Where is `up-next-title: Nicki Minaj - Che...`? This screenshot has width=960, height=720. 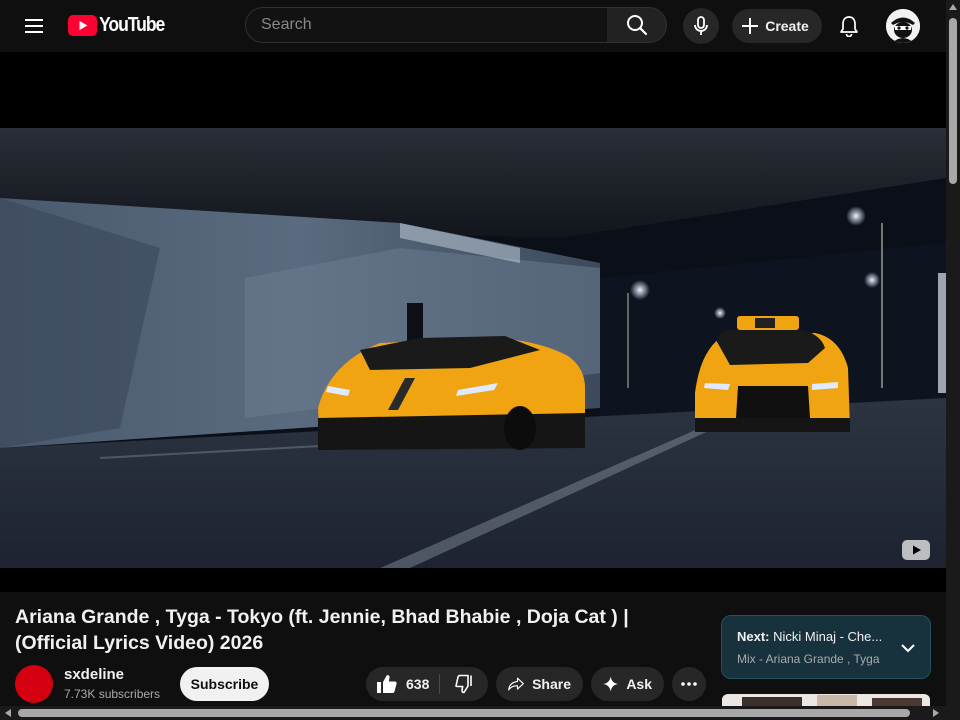 up-next-title: Nicki Minaj - Che... is located at coordinates (828, 636).